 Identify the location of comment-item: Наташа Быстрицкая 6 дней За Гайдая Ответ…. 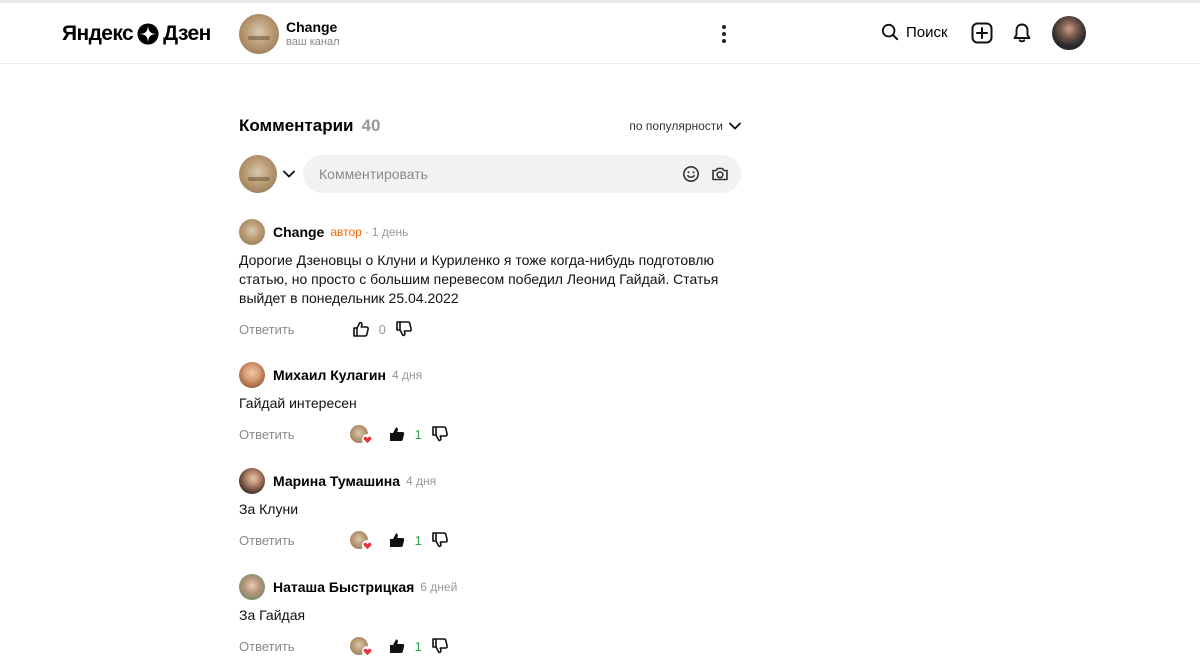
(490, 616).